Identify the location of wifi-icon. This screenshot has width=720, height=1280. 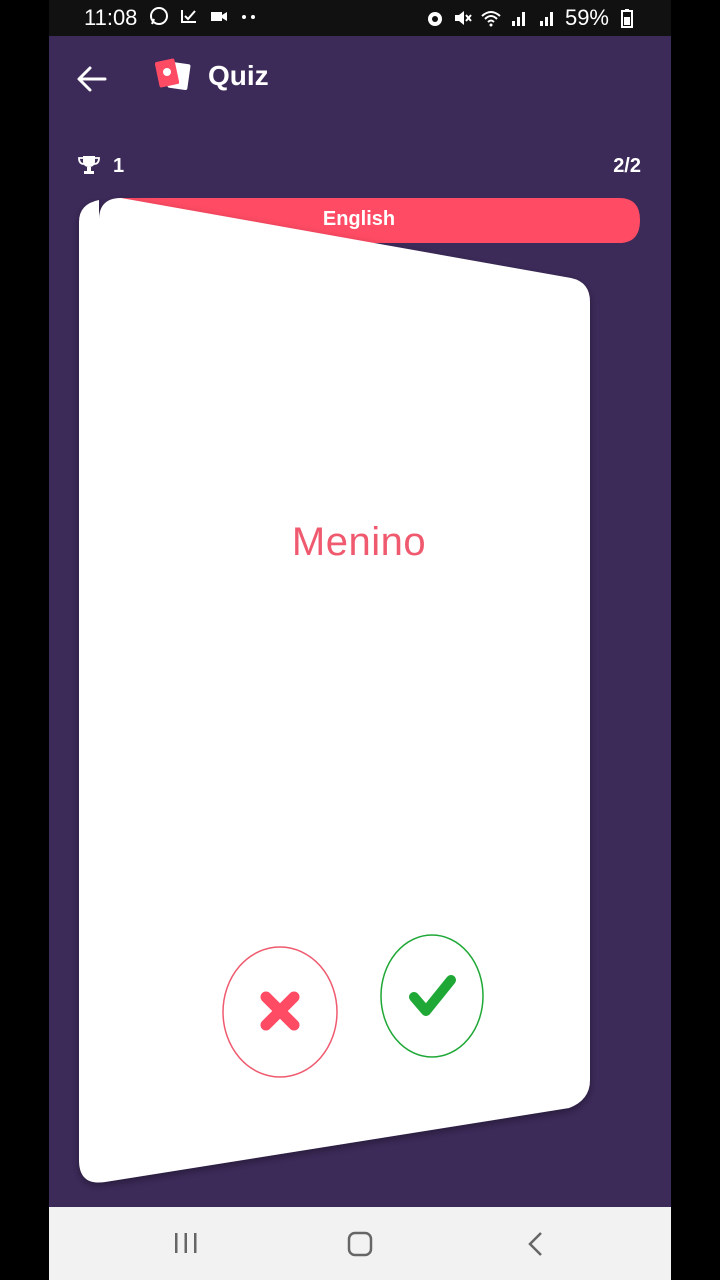
(491, 19).